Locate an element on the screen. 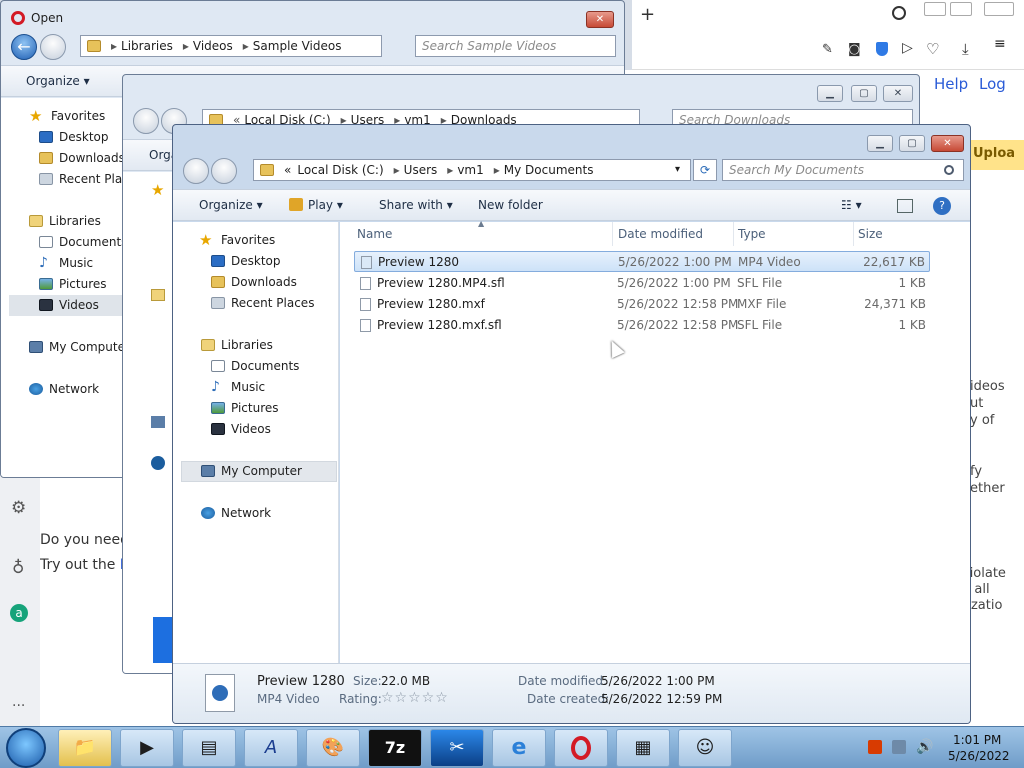 The width and height of the screenshot is (1024, 768). crumb-my-documents: My Documents is located at coordinates (549, 170).